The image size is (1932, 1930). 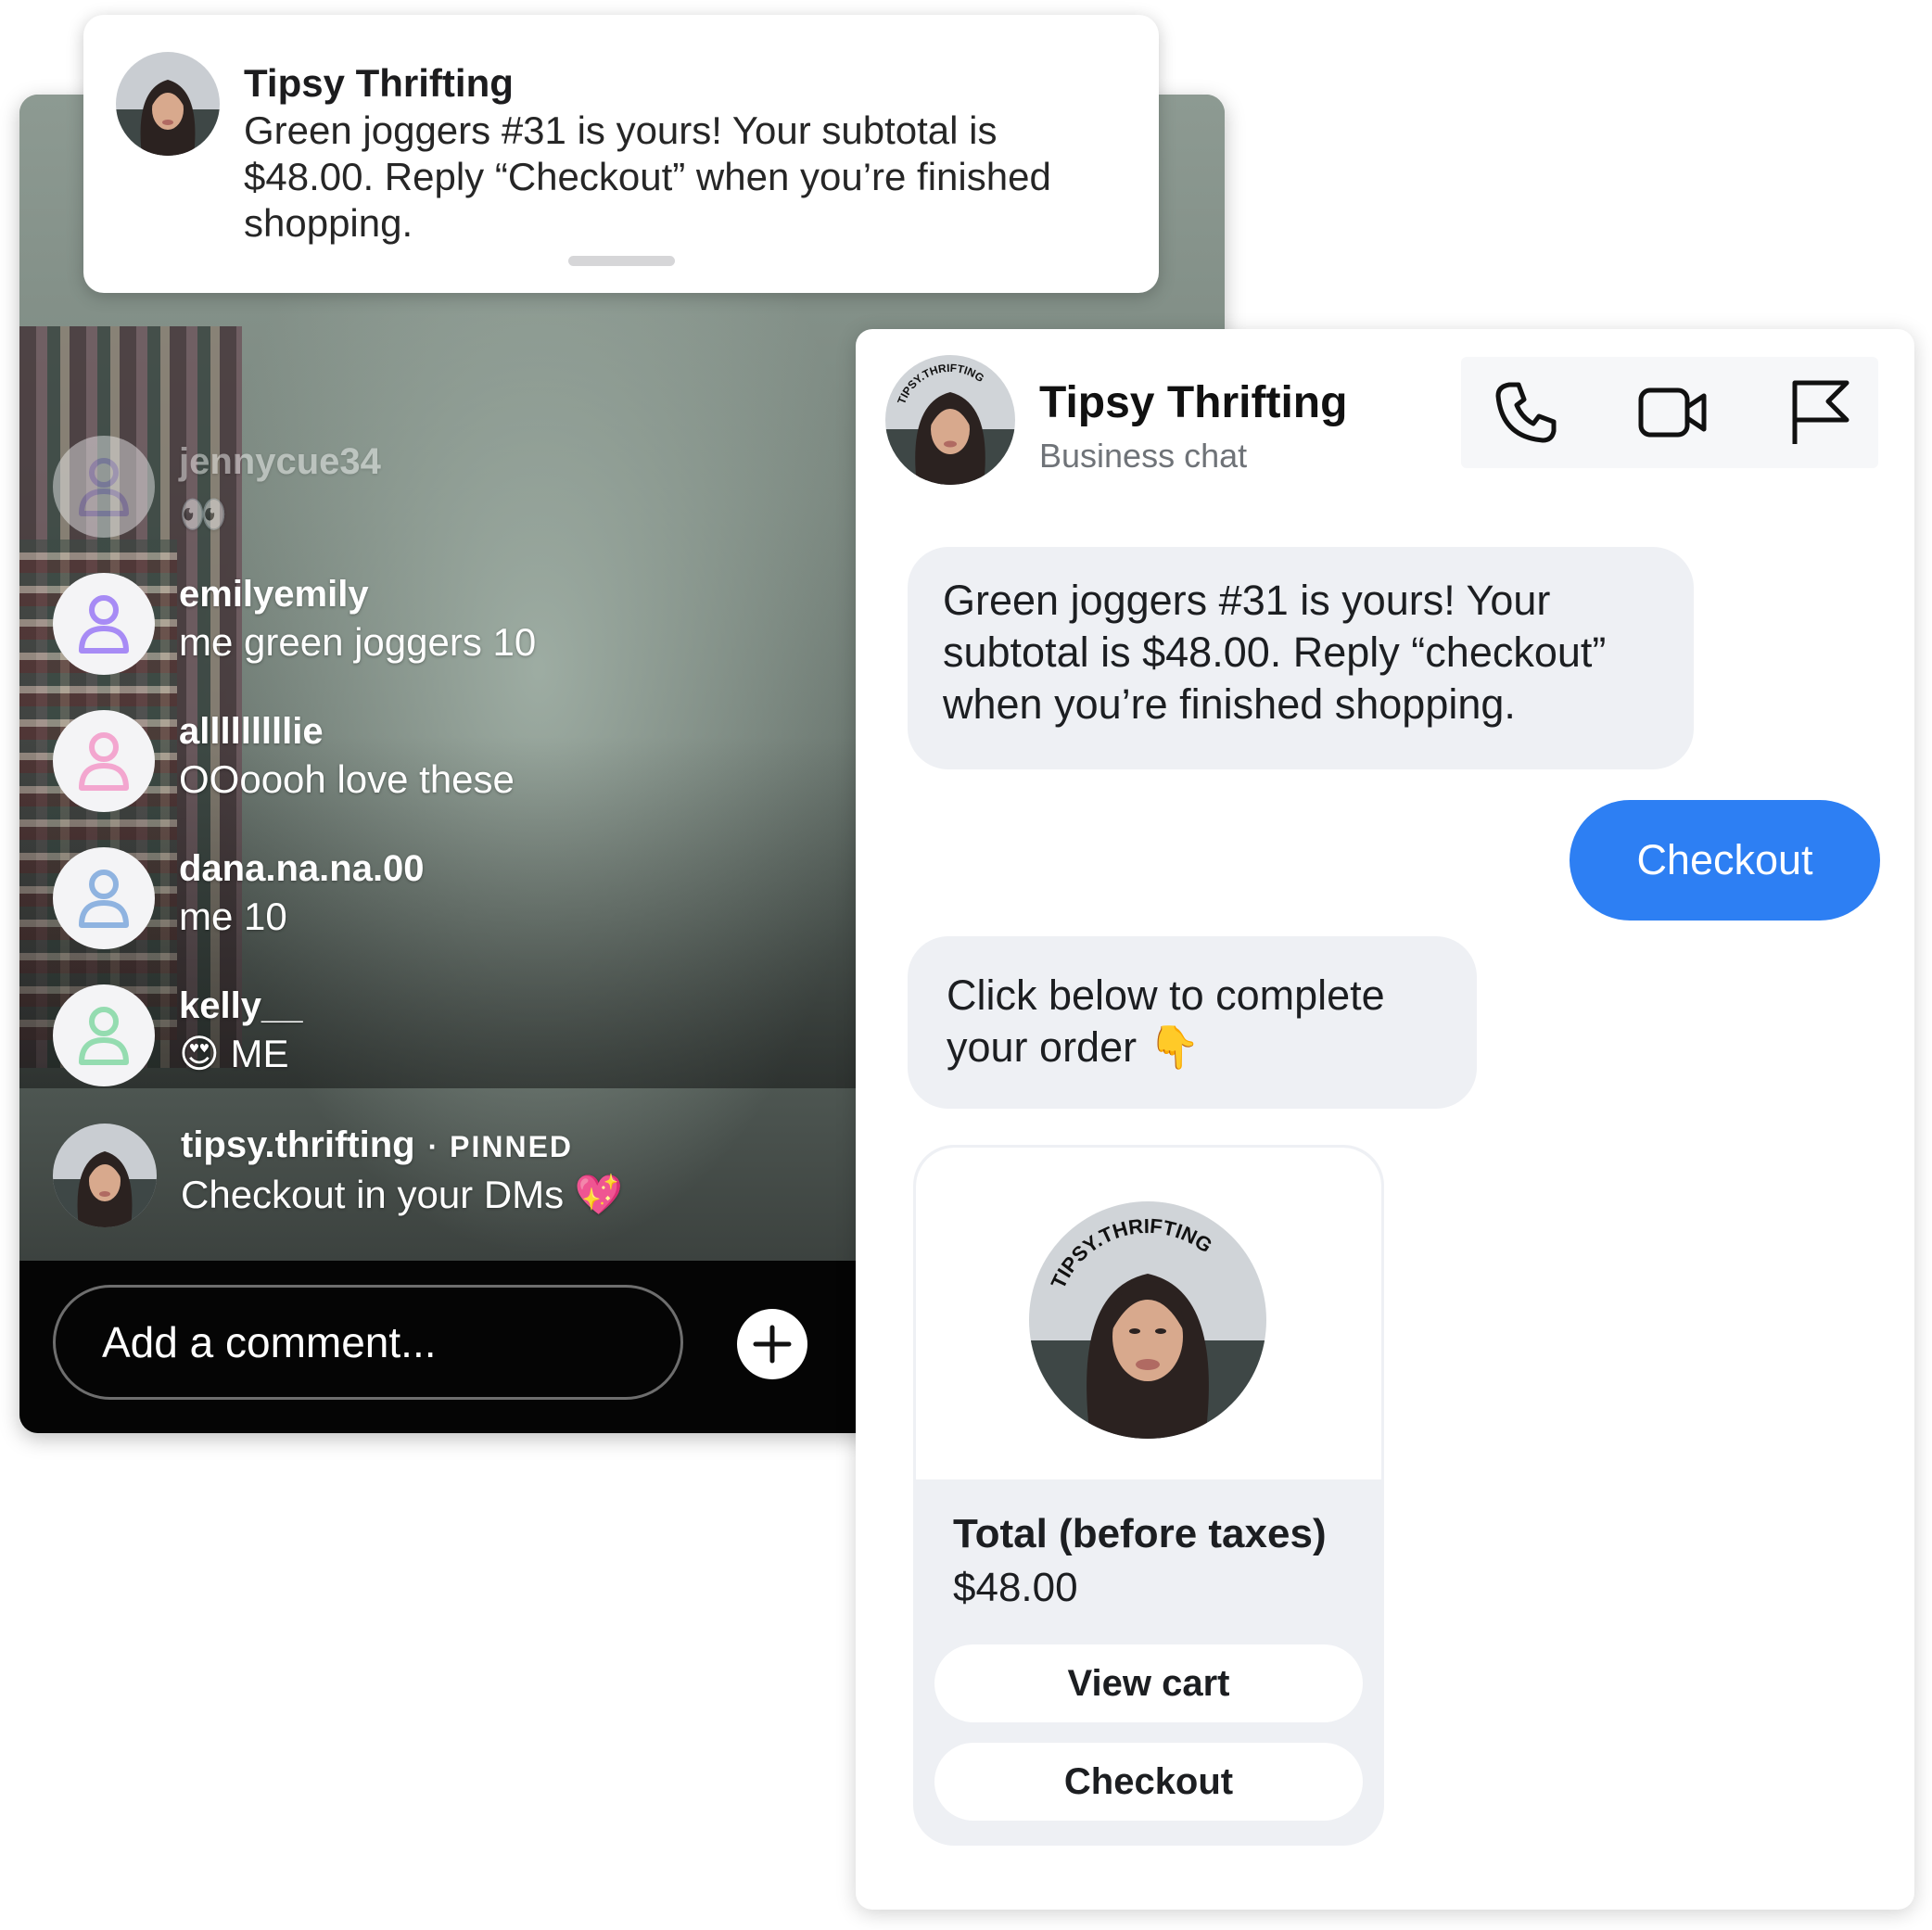 I want to click on add-button, so click(x=772, y=1344).